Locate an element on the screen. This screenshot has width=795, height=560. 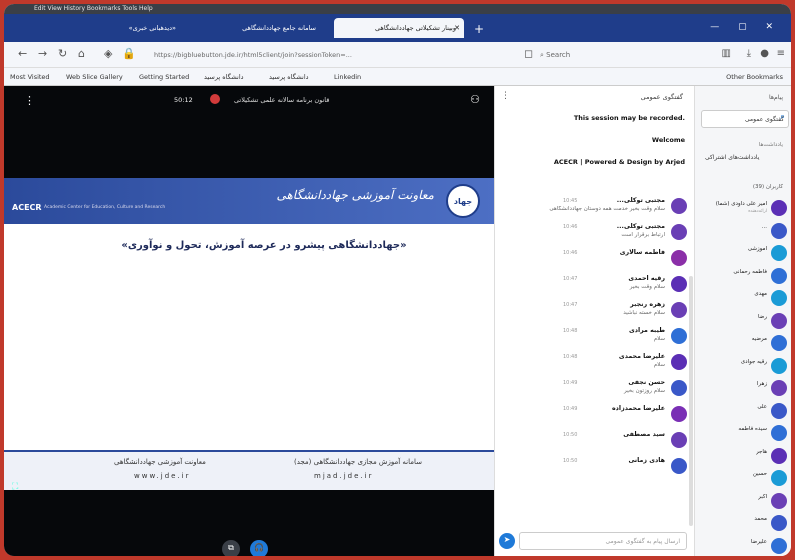
user-list-item: مهدی is located at coordinates (744, 299).